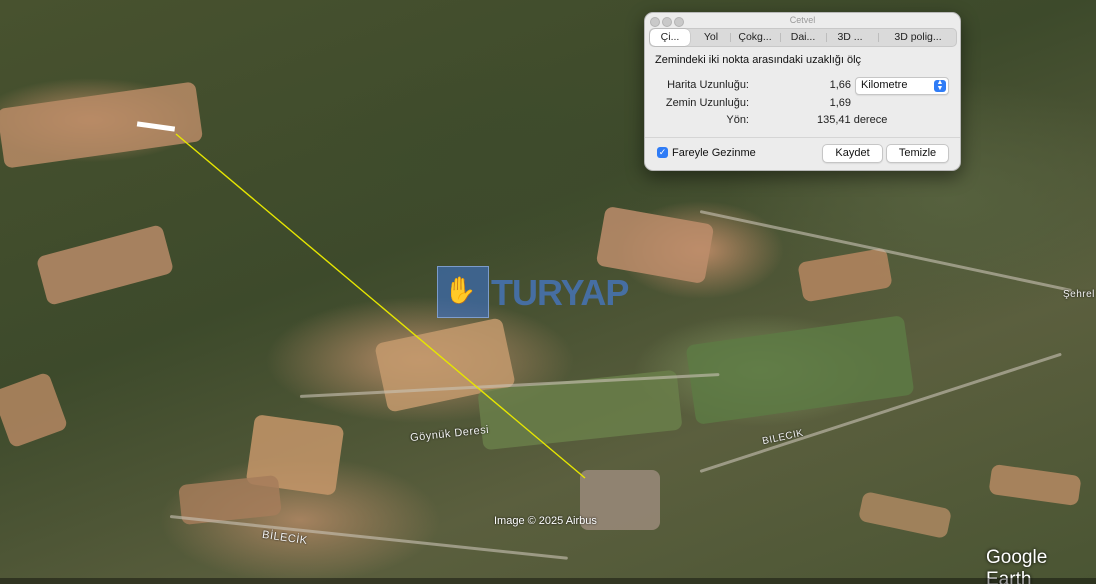 This screenshot has height=584, width=1096. I want to click on measurement-start-marker, so click(156, 126).